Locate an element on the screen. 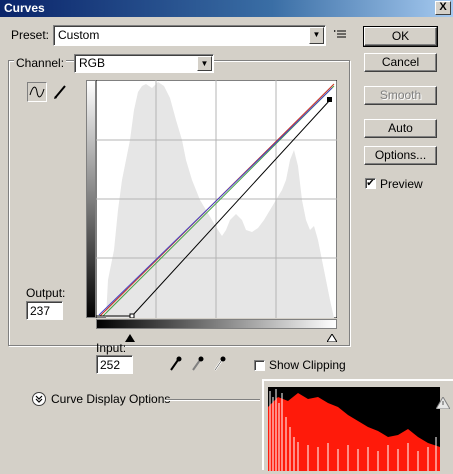 This screenshot has width=453, height=474. white-eyedropper-icon is located at coordinates (219, 364).